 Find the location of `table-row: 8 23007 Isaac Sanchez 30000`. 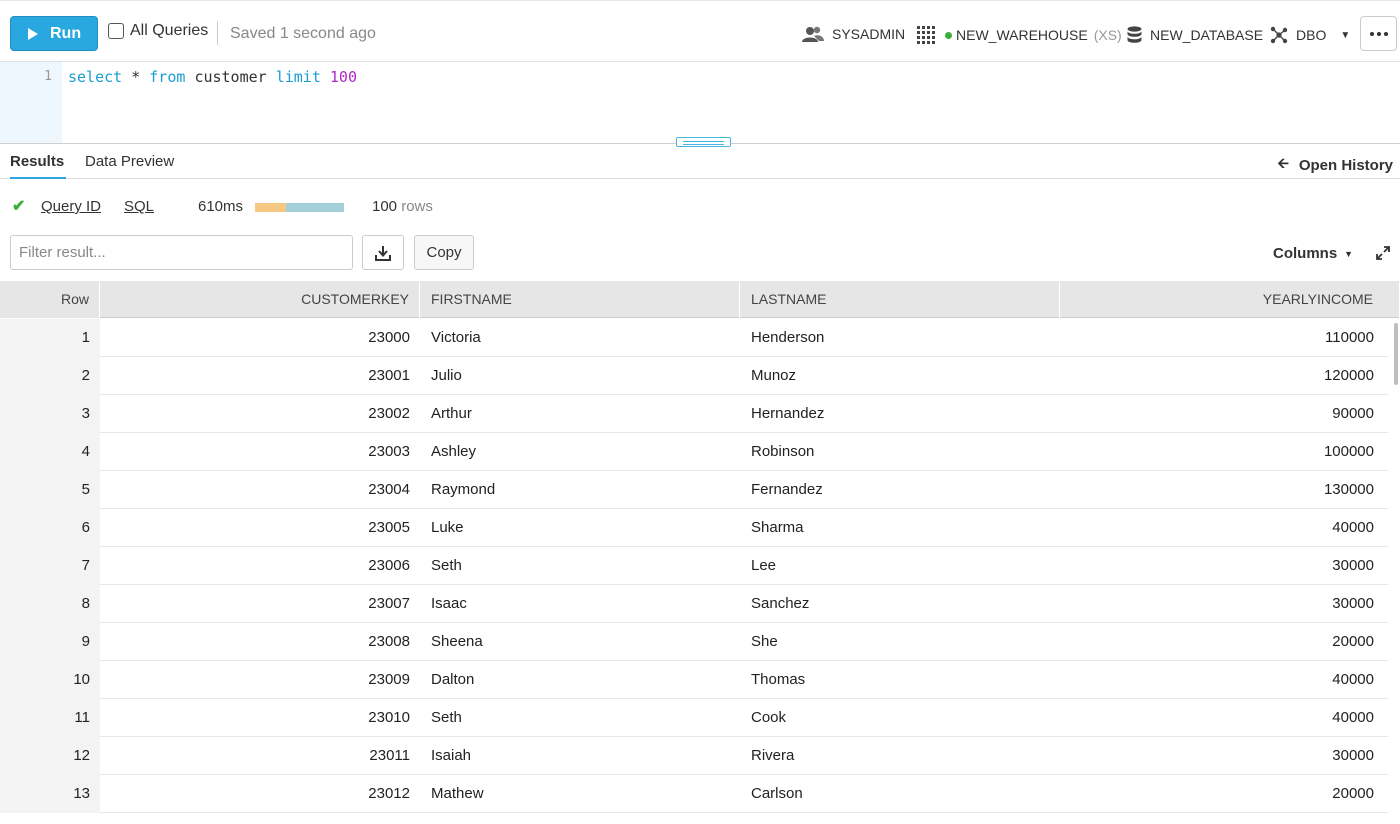

table-row: 8 23007 Isaac Sanchez 30000 is located at coordinates (694, 604).